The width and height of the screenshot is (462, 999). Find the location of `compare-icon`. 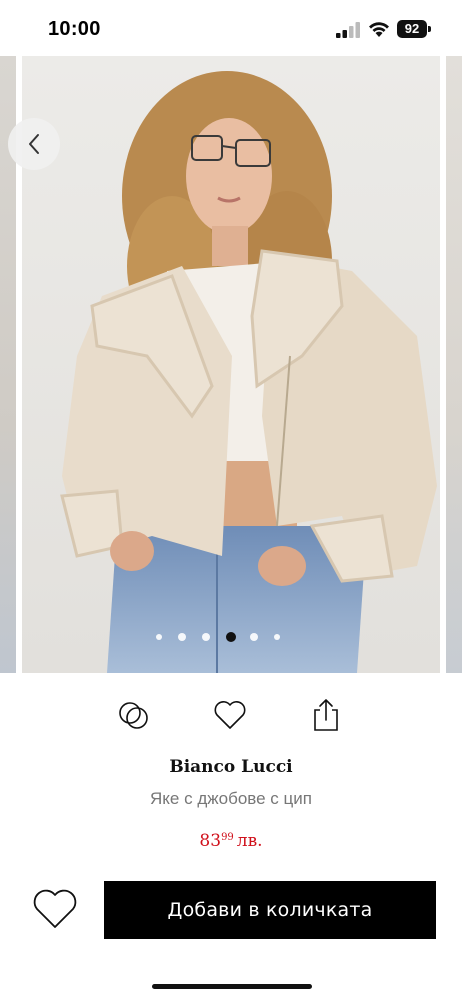

compare-icon is located at coordinates (133, 715).